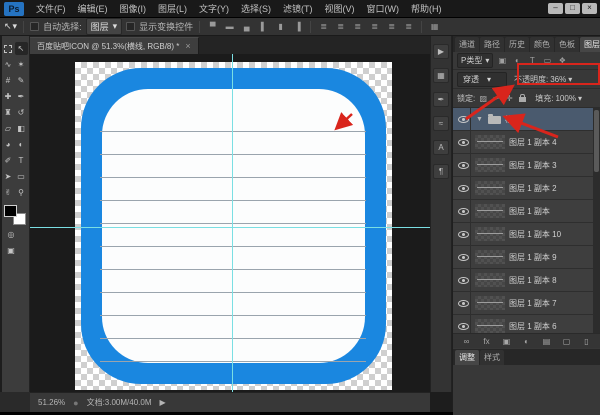 This screenshot has height=415, width=600. What do you see at coordinates (8, 144) in the screenshot?
I see `blur-tool: ◕` at bounding box center [8, 144].